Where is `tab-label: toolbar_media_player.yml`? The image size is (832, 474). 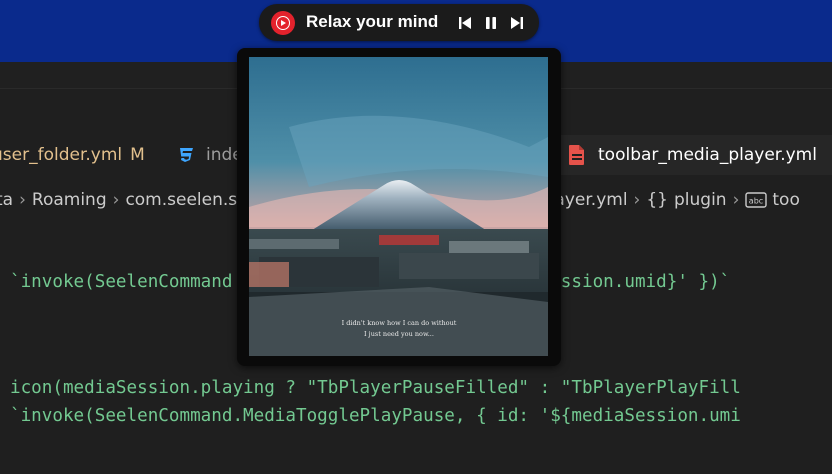 tab-label: toolbar_media_player.yml is located at coordinates (707, 155).